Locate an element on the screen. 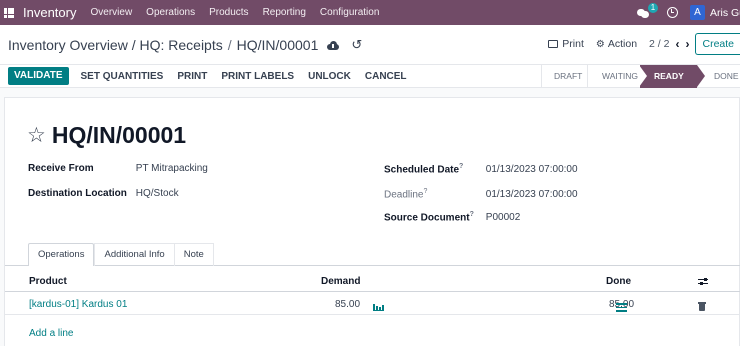 The width and height of the screenshot is (740, 346). column-demand: Demand is located at coordinates (340, 281).